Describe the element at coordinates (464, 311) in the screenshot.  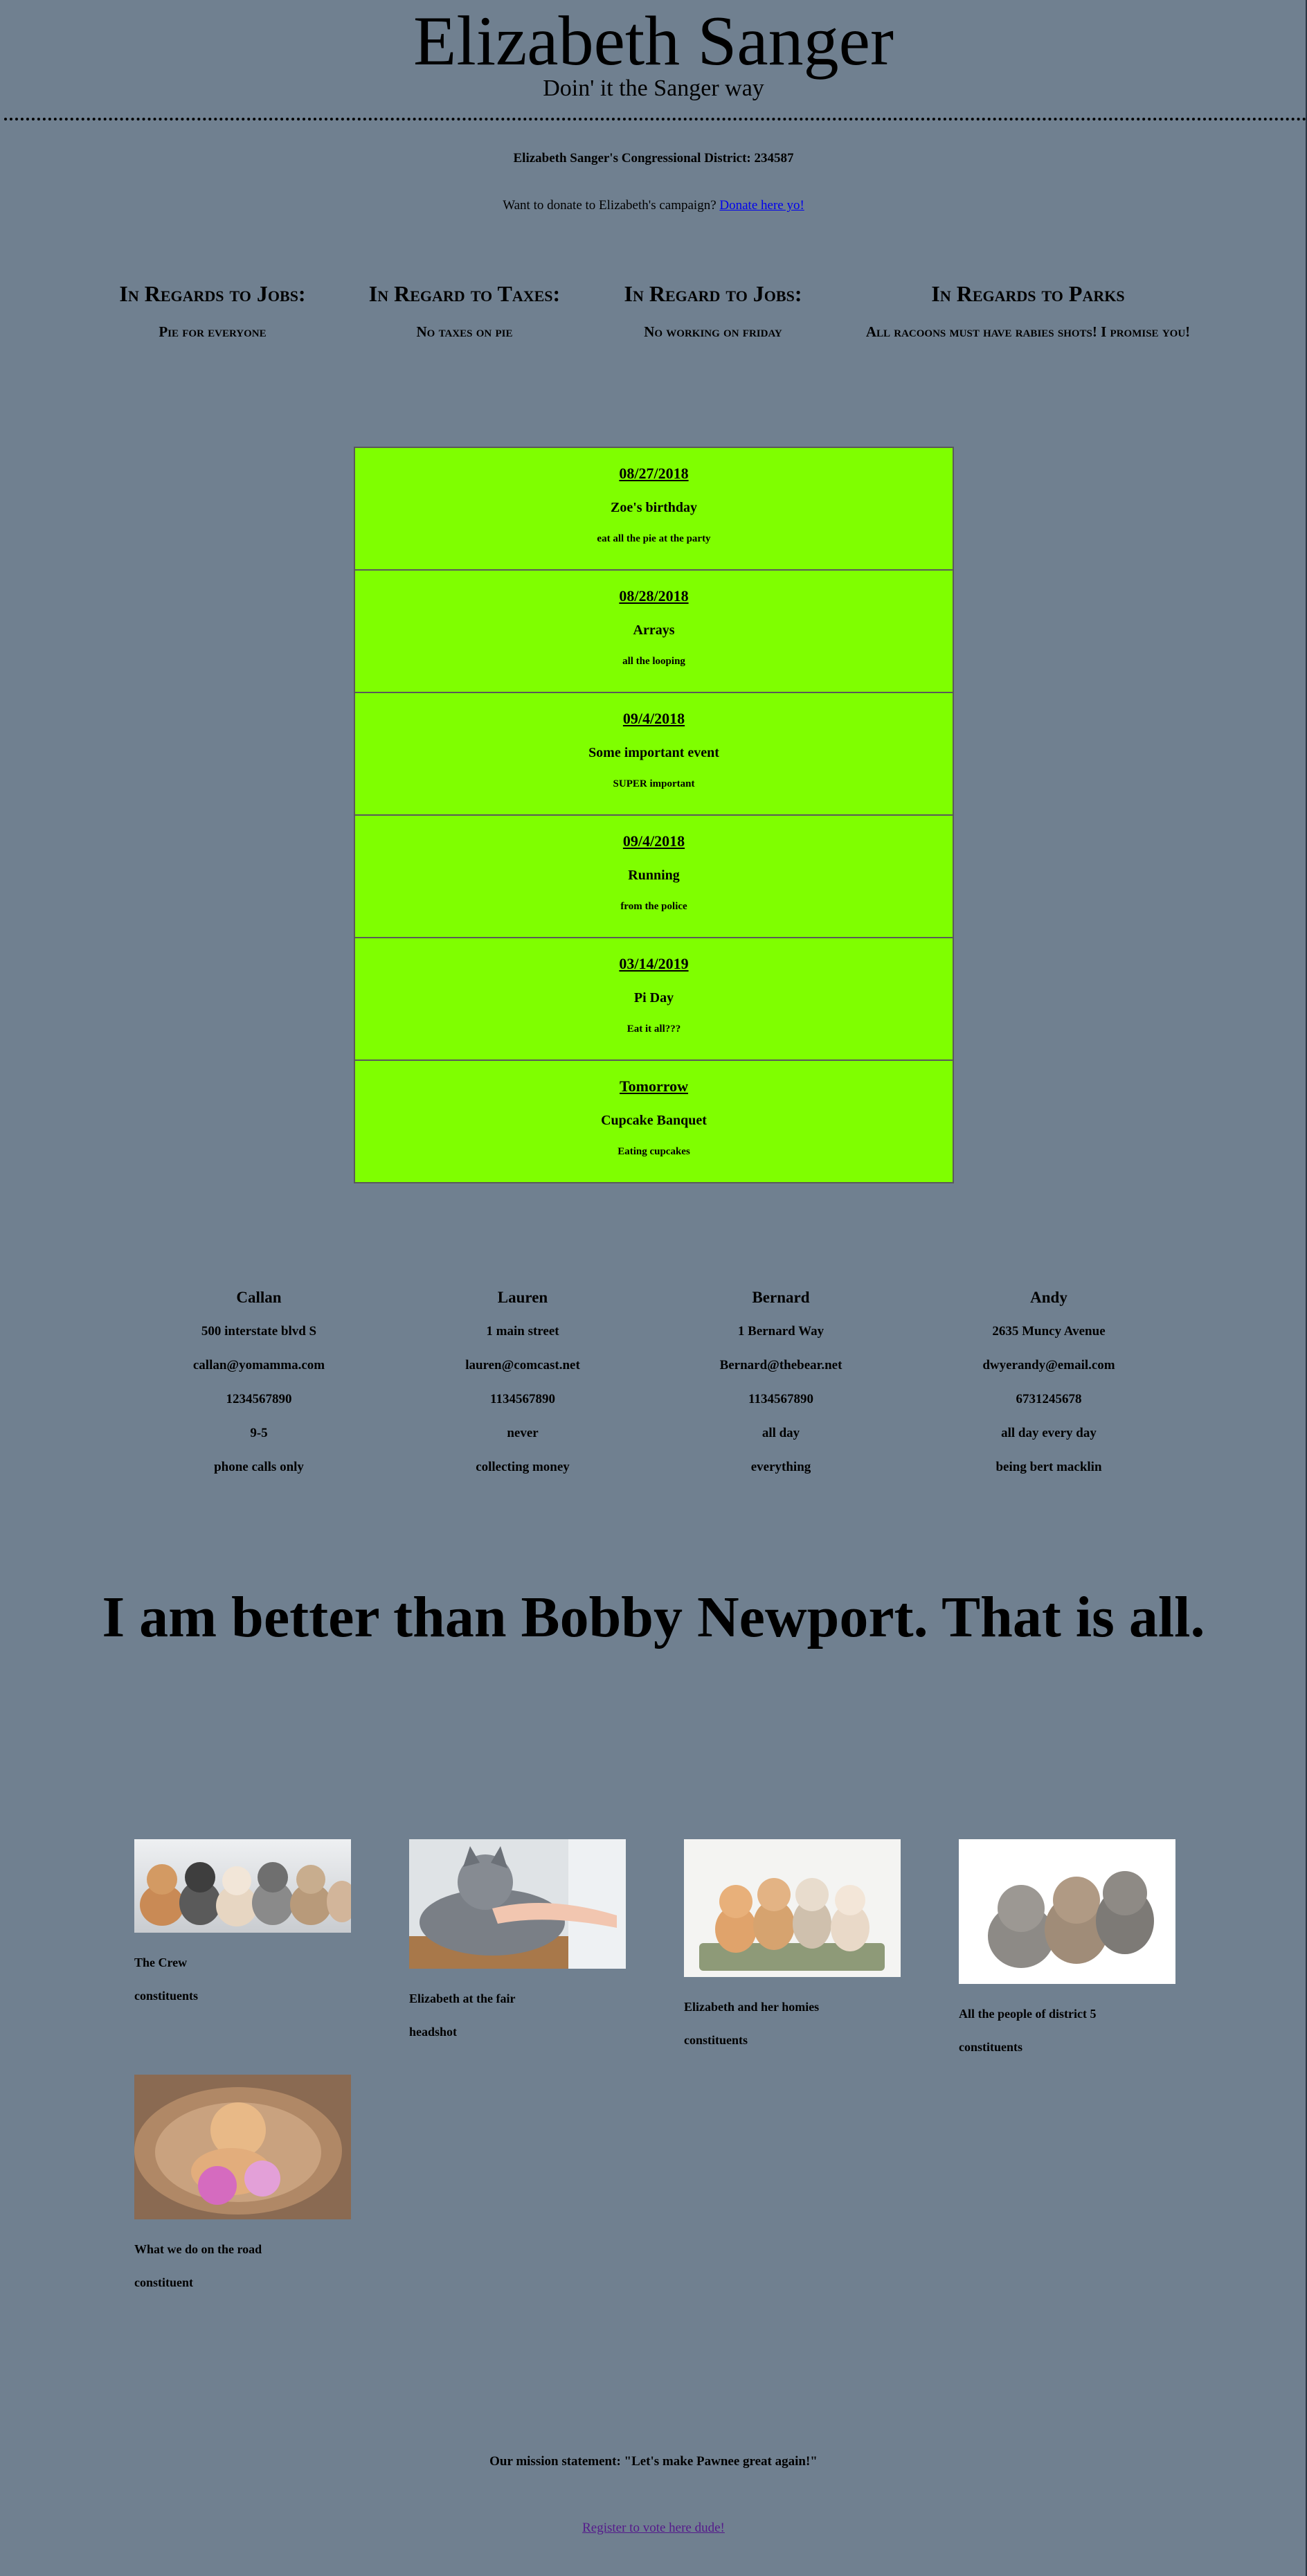
I see `issue-taxes: In Regard to Taxes: No taxes on pie` at that location.